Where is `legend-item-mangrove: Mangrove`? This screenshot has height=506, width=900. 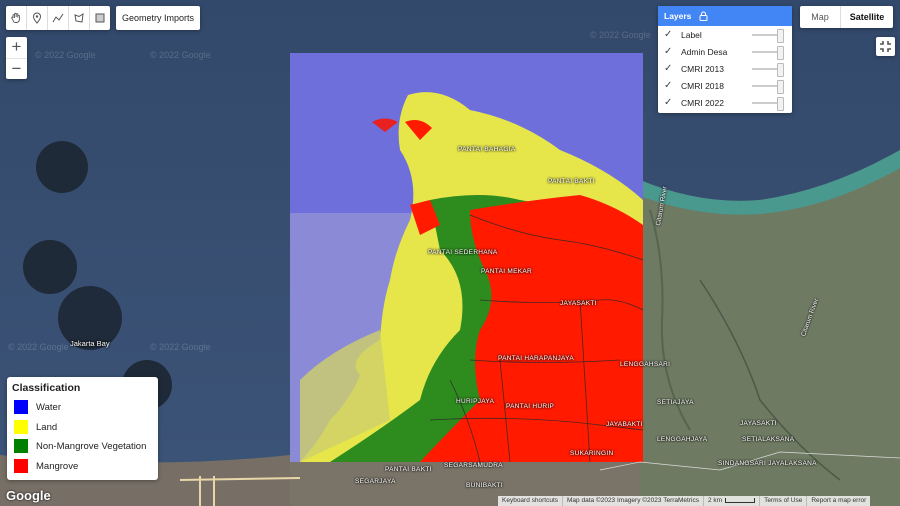
legend-item-mangrove: Mangrove is located at coordinates (46, 466).